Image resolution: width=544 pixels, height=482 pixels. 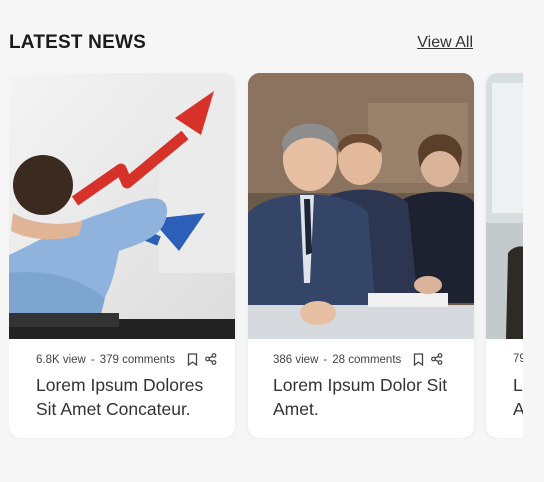 What do you see at coordinates (61, 359) in the screenshot?
I see `view-count: 6.8K view` at bounding box center [61, 359].